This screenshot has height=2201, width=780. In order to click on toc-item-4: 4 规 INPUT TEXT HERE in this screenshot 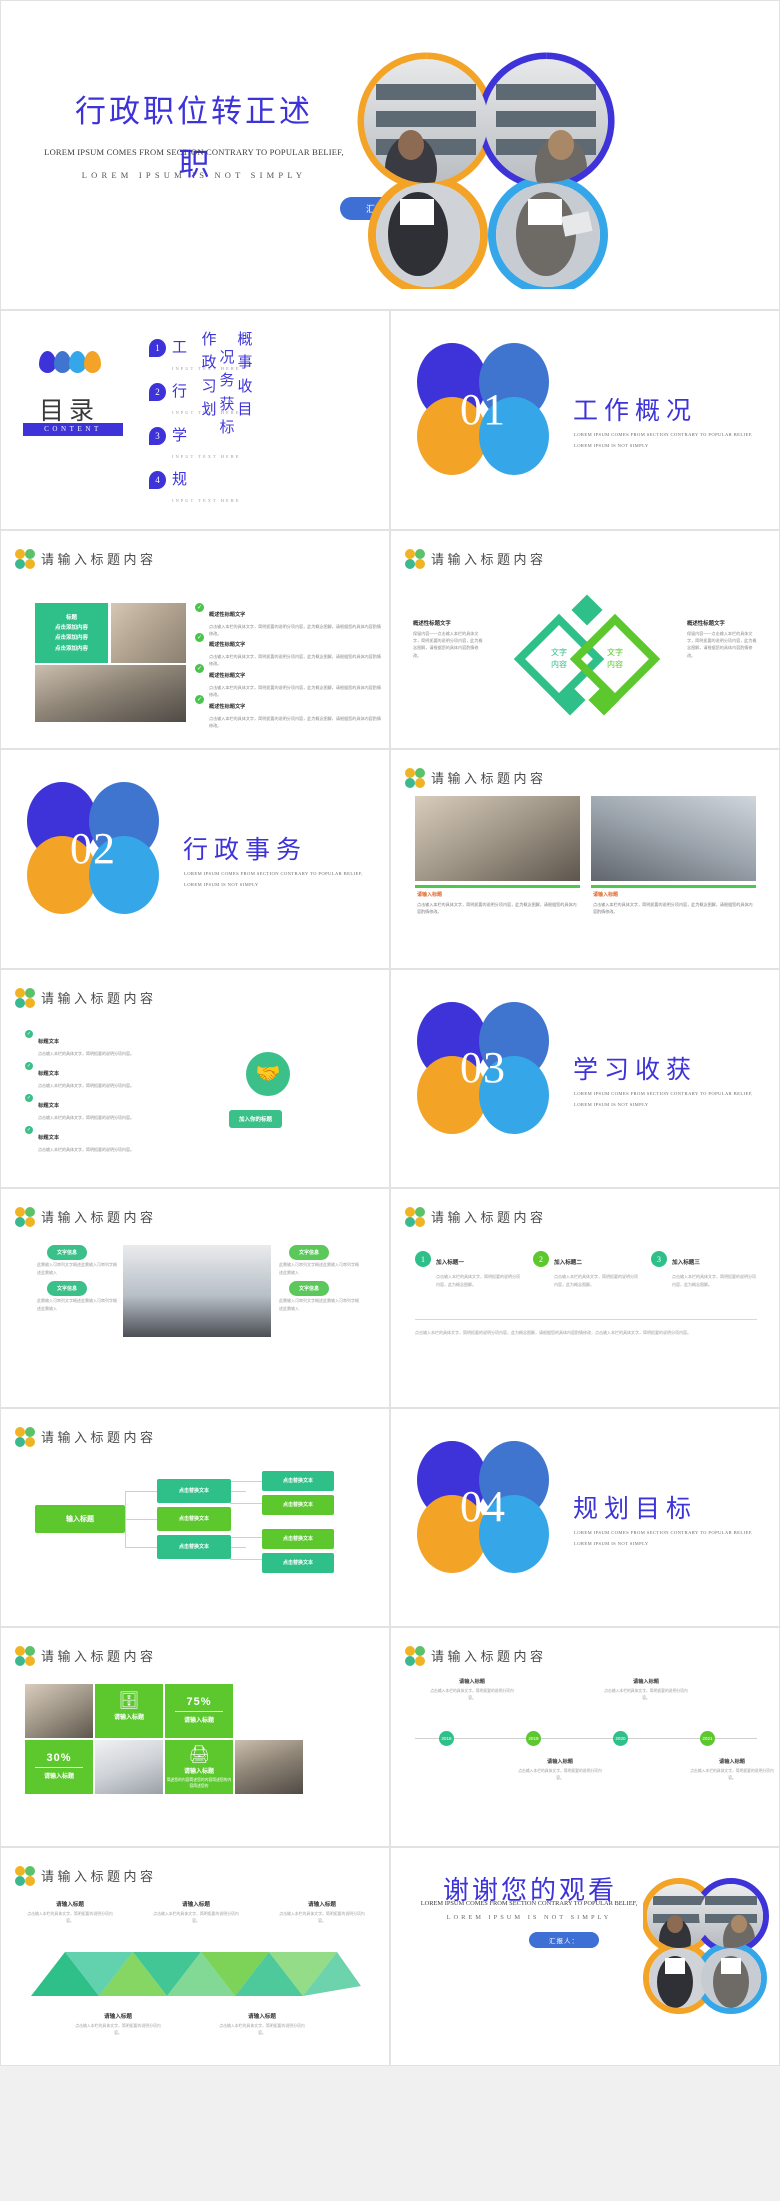, I will do `click(195, 489)`.